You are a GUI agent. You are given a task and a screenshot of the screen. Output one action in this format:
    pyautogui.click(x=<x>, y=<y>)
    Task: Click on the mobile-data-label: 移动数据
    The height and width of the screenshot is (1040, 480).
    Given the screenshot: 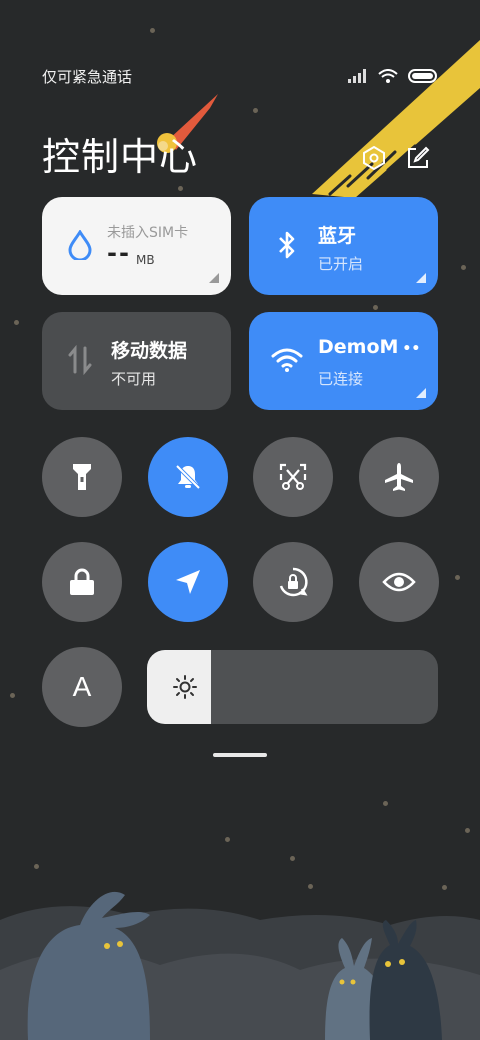 What is the action you would take?
    pyautogui.click(x=149, y=351)
    